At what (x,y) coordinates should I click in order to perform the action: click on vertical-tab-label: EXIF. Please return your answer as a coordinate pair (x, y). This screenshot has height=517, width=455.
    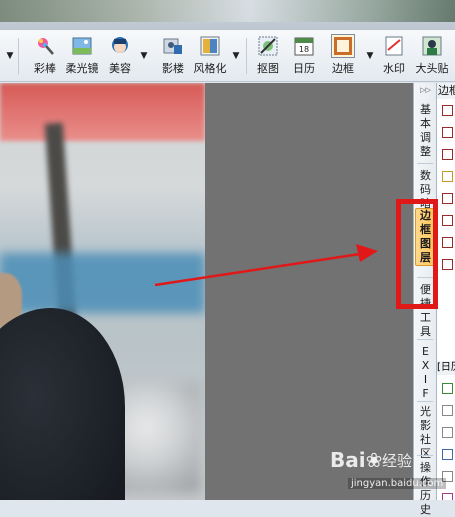
    Looking at the image, I should click on (426, 373).